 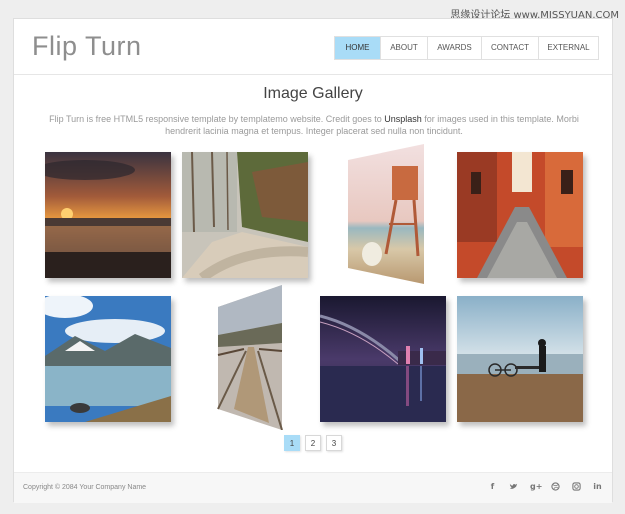 What do you see at coordinates (108, 215) in the screenshot?
I see `gallery-image-sunset-beach` at bounding box center [108, 215].